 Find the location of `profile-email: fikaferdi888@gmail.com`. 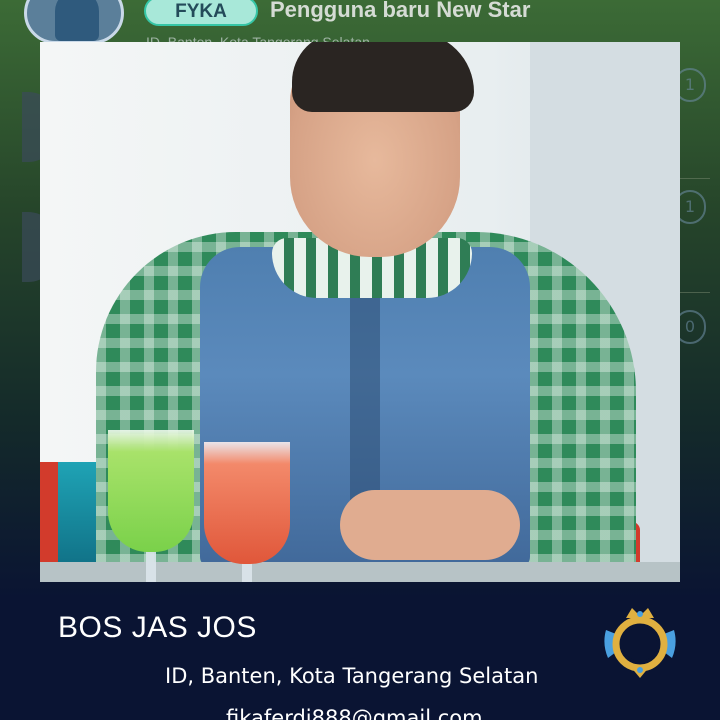

profile-email: fikaferdi888@gmail.com is located at coordinates (354, 713).